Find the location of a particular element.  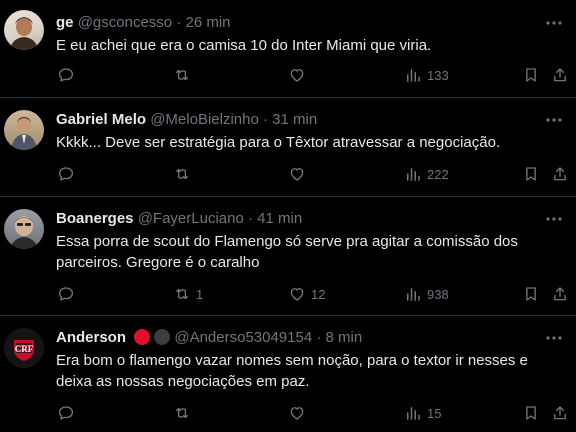

views-button: 15 is located at coordinates (422, 413).